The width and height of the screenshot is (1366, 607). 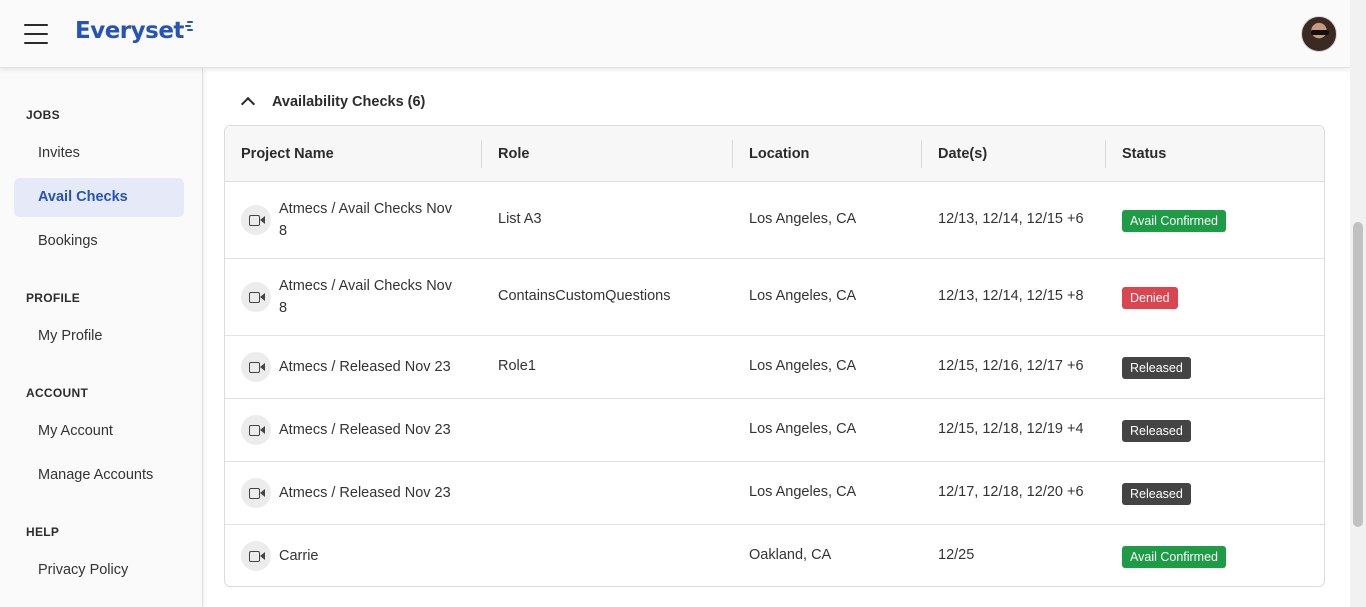 What do you see at coordinates (1011, 219) in the screenshot?
I see `dates-cell: 12/13, 12/14, 12/15 +6` at bounding box center [1011, 219].